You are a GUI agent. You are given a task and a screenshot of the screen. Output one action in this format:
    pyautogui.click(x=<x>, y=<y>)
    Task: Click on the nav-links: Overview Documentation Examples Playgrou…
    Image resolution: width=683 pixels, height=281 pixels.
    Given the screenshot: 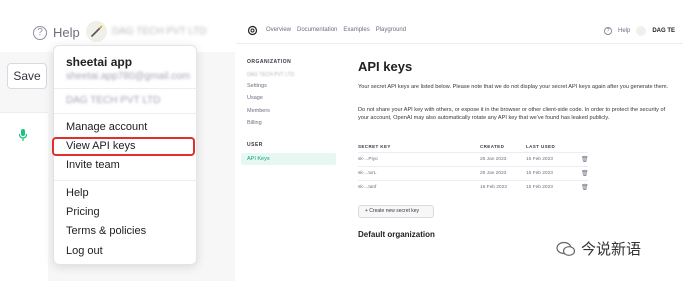 What is the action you would take?
    pyautogui.click(x=336, y=30)
    